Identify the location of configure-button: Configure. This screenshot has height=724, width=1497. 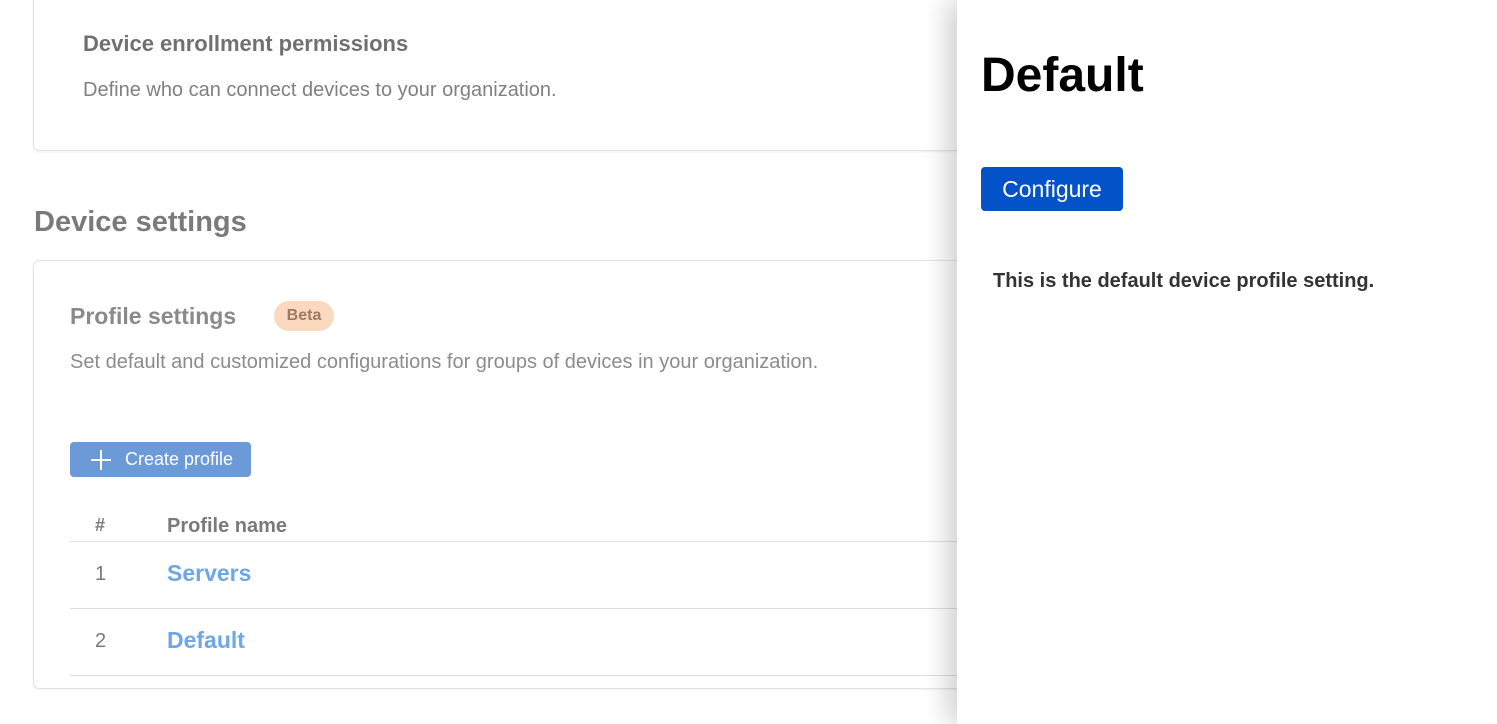
(1052, 189).